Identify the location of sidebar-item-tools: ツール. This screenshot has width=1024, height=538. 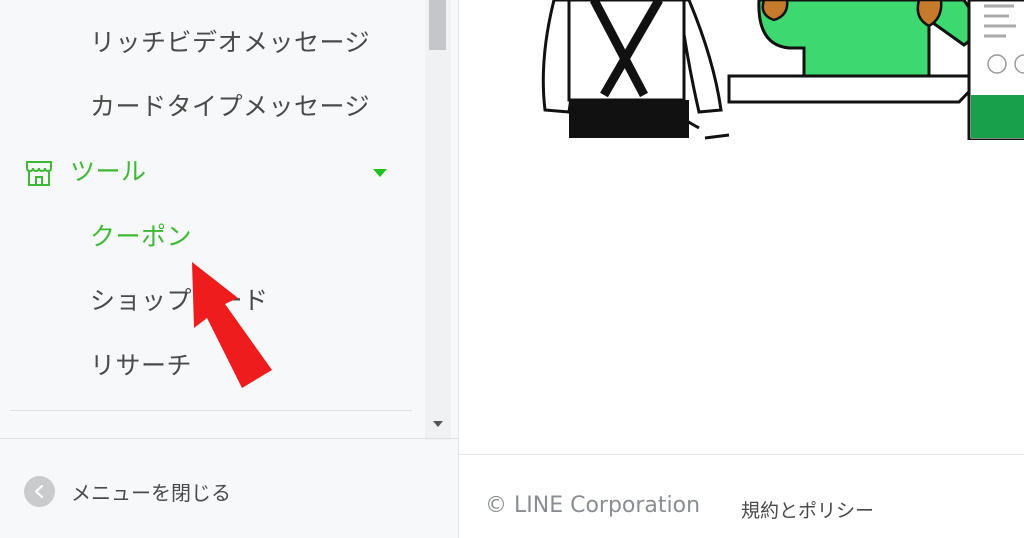
(209, 173).